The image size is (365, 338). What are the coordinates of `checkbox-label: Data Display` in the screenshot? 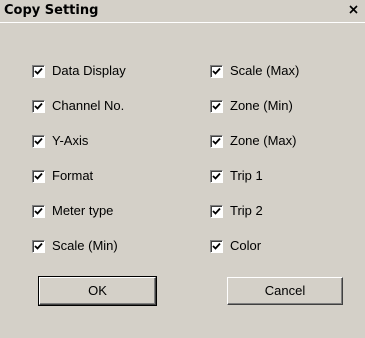 It's located at (89, 70).